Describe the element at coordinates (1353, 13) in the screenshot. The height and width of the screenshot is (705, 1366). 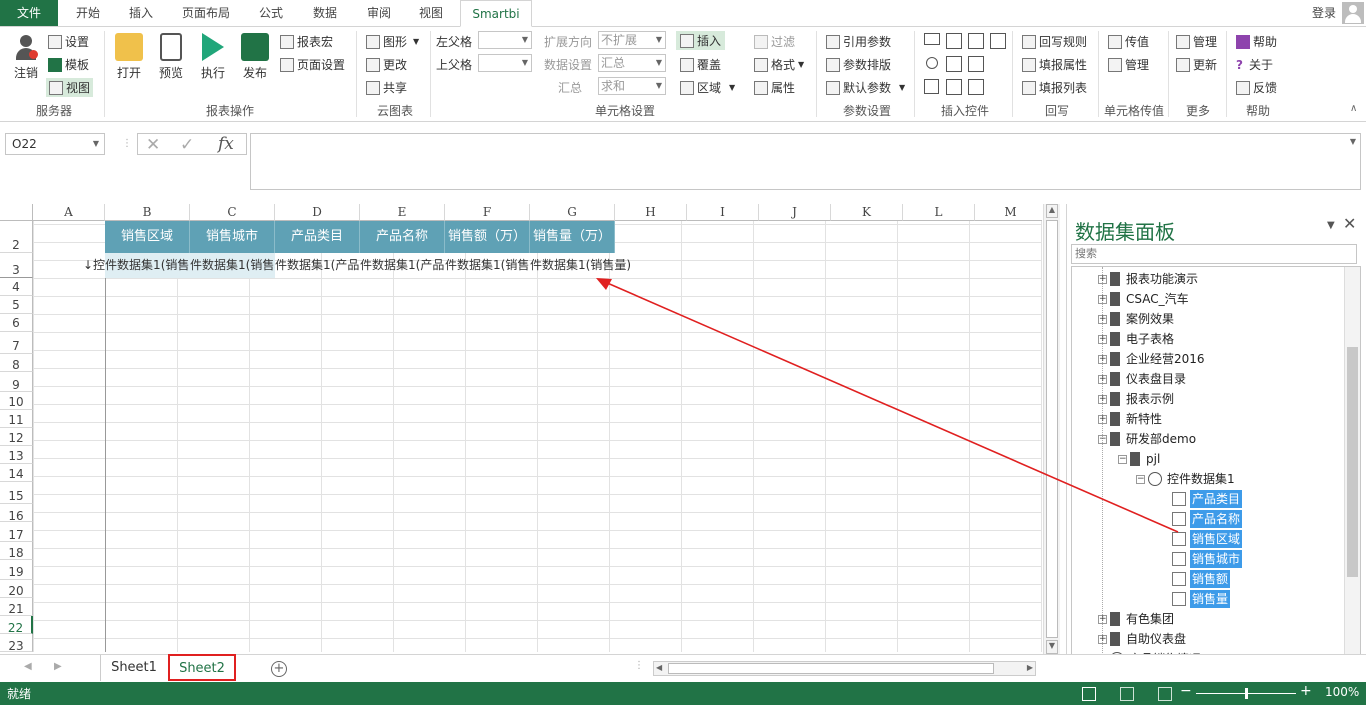
I see `user-avatar-icon` at that location.